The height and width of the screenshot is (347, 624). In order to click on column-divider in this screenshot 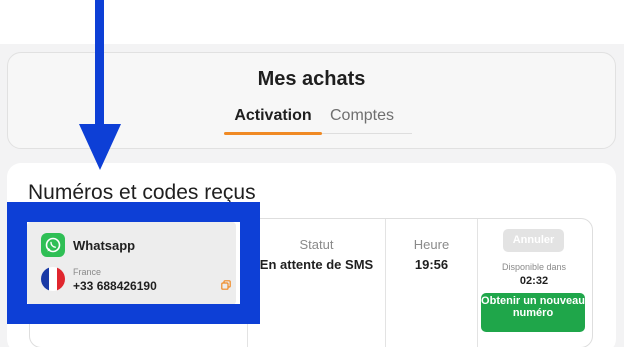, I will do `click(477, 283)`.